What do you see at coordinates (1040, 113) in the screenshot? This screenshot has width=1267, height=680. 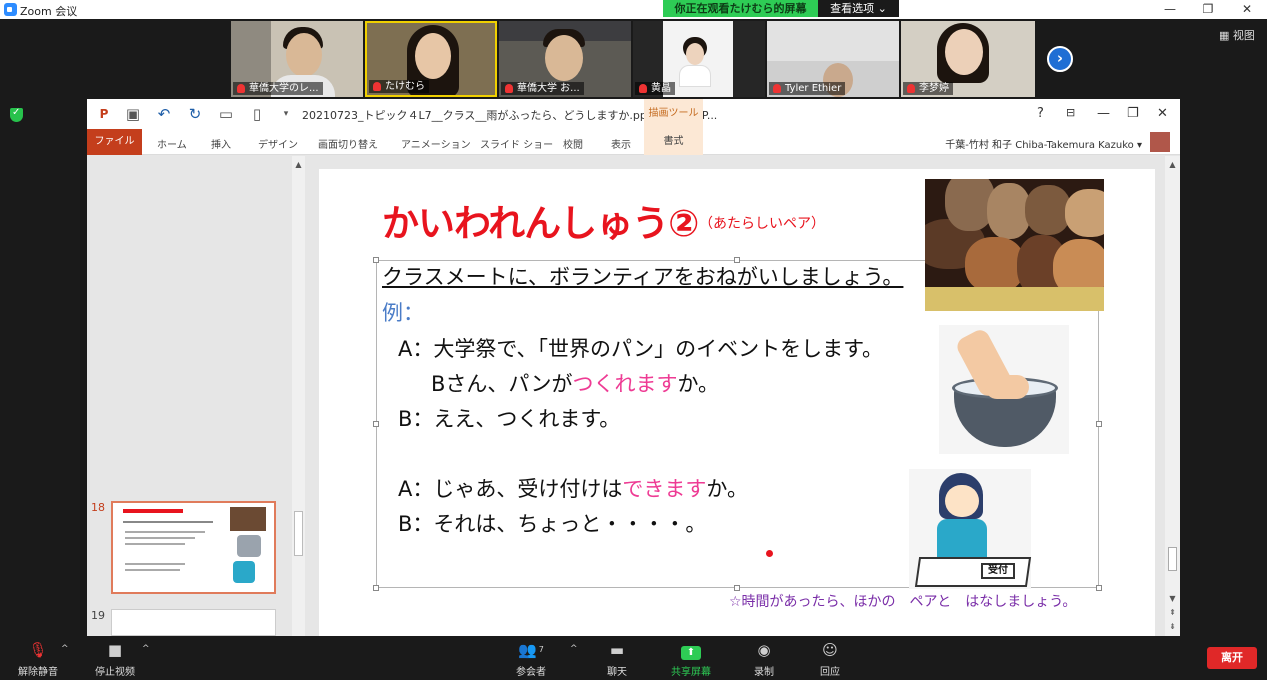 I see `help-button: ?` at bounding box center [1040, 113].